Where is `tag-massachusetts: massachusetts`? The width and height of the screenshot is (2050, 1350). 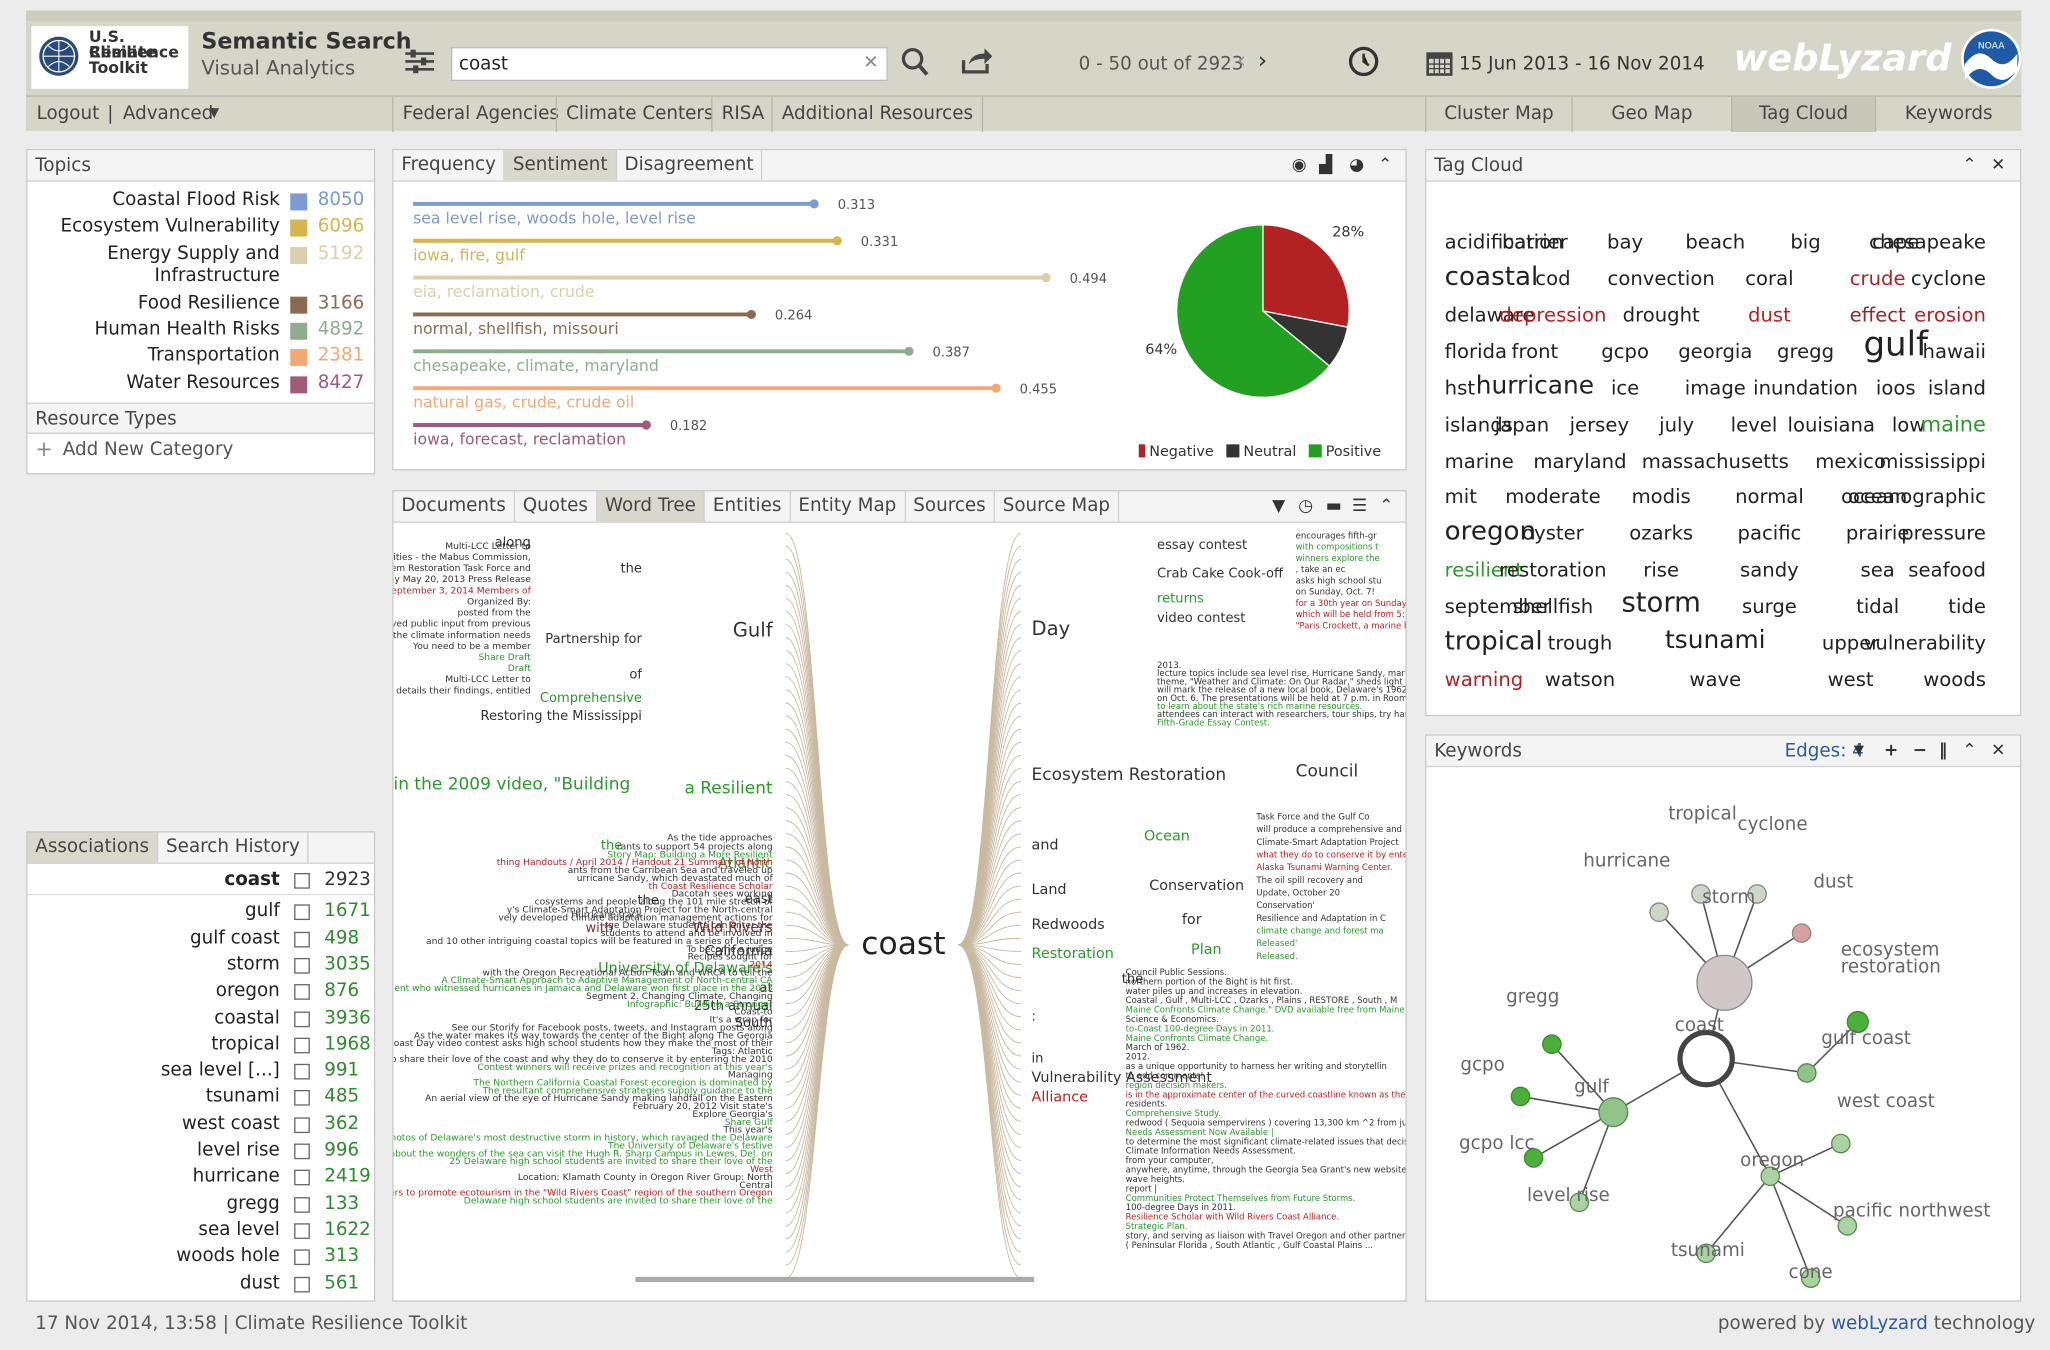
tag-massachusetts: massachusetts is located at coordinates (1715, 462).